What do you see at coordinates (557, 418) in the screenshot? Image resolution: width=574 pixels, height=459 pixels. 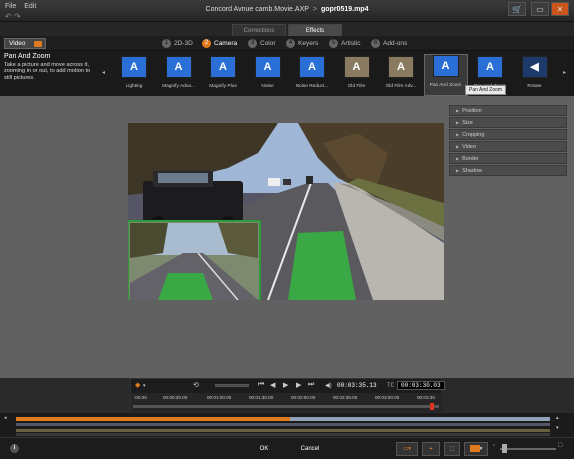 I see `timeline-scroll-up-icon: ▴` at bounding box center [557, 418].